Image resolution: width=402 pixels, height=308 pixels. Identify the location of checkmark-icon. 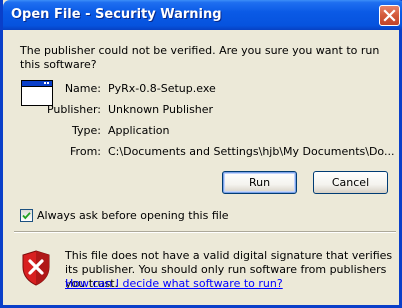
(26, 216).